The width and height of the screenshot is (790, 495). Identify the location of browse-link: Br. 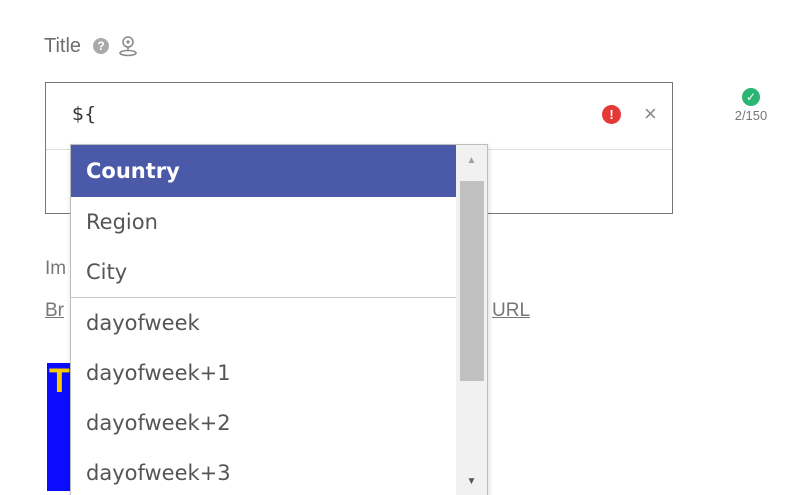
(54, 311).